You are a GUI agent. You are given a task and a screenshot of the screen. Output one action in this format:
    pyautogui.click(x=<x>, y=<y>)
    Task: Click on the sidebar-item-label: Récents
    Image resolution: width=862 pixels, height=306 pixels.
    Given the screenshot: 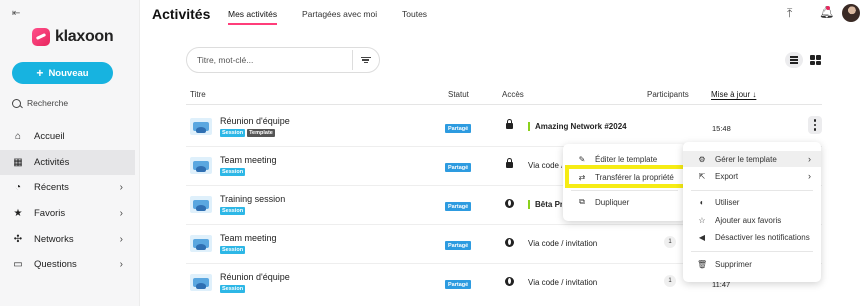 What is the action you would take?
    pyautogui.click(x=51, y=188)
    